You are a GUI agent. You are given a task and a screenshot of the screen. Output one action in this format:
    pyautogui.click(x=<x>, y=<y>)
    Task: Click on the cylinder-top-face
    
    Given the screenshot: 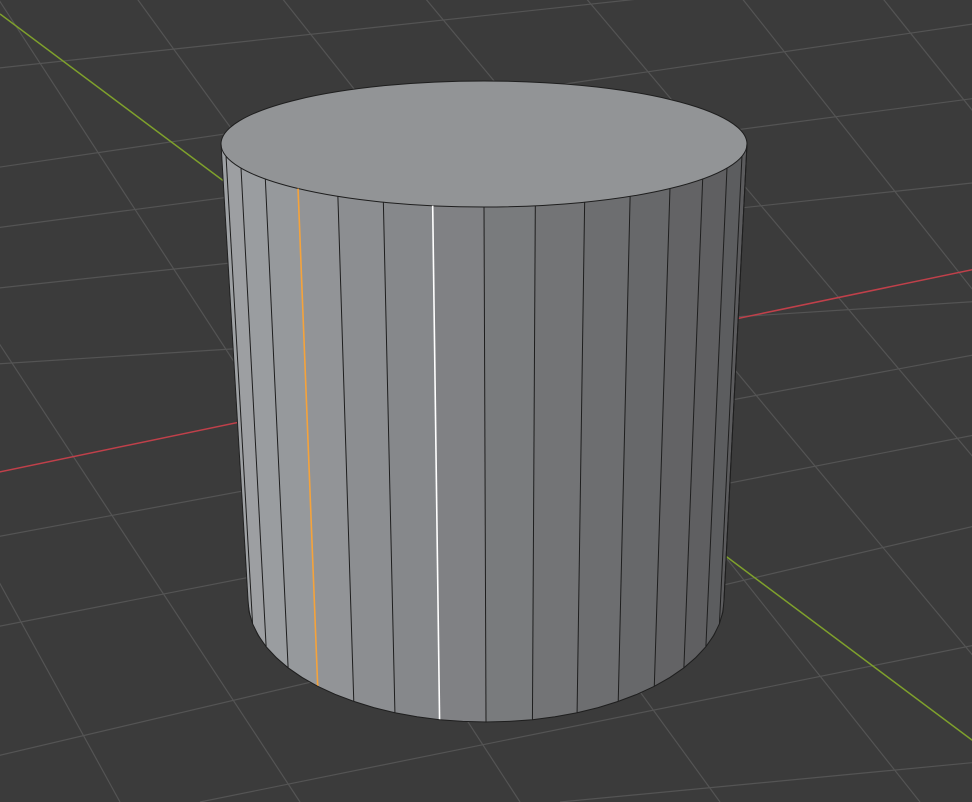 What is the action you would take?
    pyautogui.click(x=484, y=144)
    